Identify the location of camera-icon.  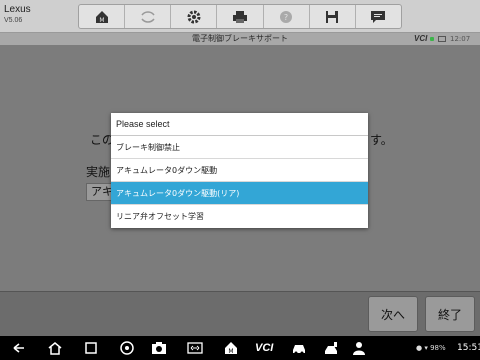
(159, 348).